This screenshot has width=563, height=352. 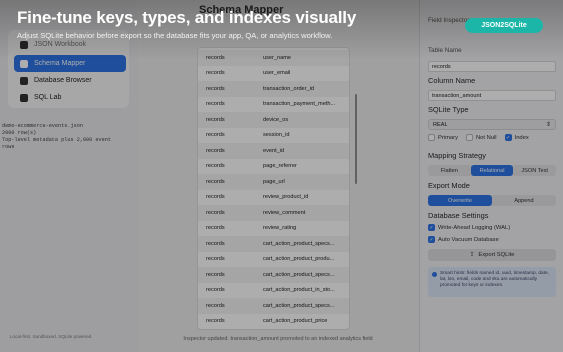 I want to click on wal-checkbox: ✓ Write-Ahead Logging (WAL), so click(x=469, y=227).